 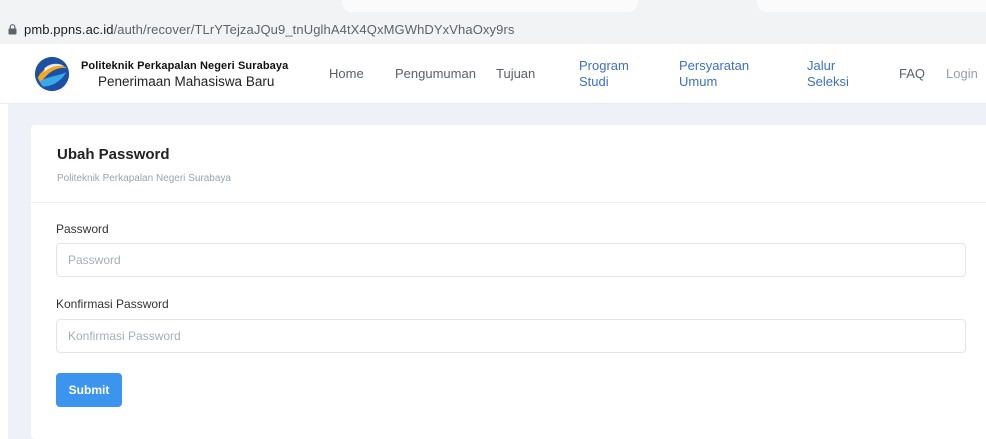 I want to click on ppns-logo-icon, so click(x=52, y=74).